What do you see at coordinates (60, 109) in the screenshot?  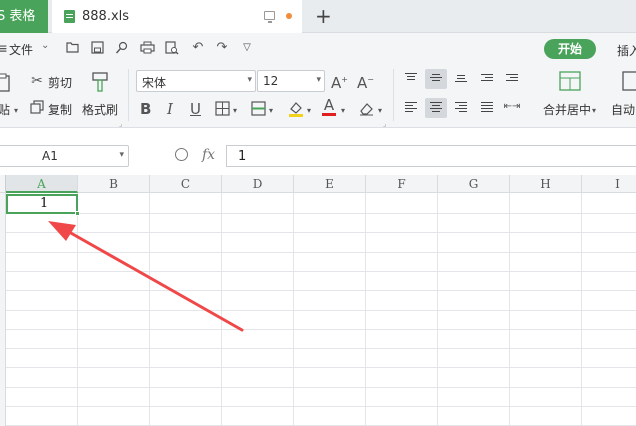 I see `copy-button: 复制` at bounding box center [60, 109].